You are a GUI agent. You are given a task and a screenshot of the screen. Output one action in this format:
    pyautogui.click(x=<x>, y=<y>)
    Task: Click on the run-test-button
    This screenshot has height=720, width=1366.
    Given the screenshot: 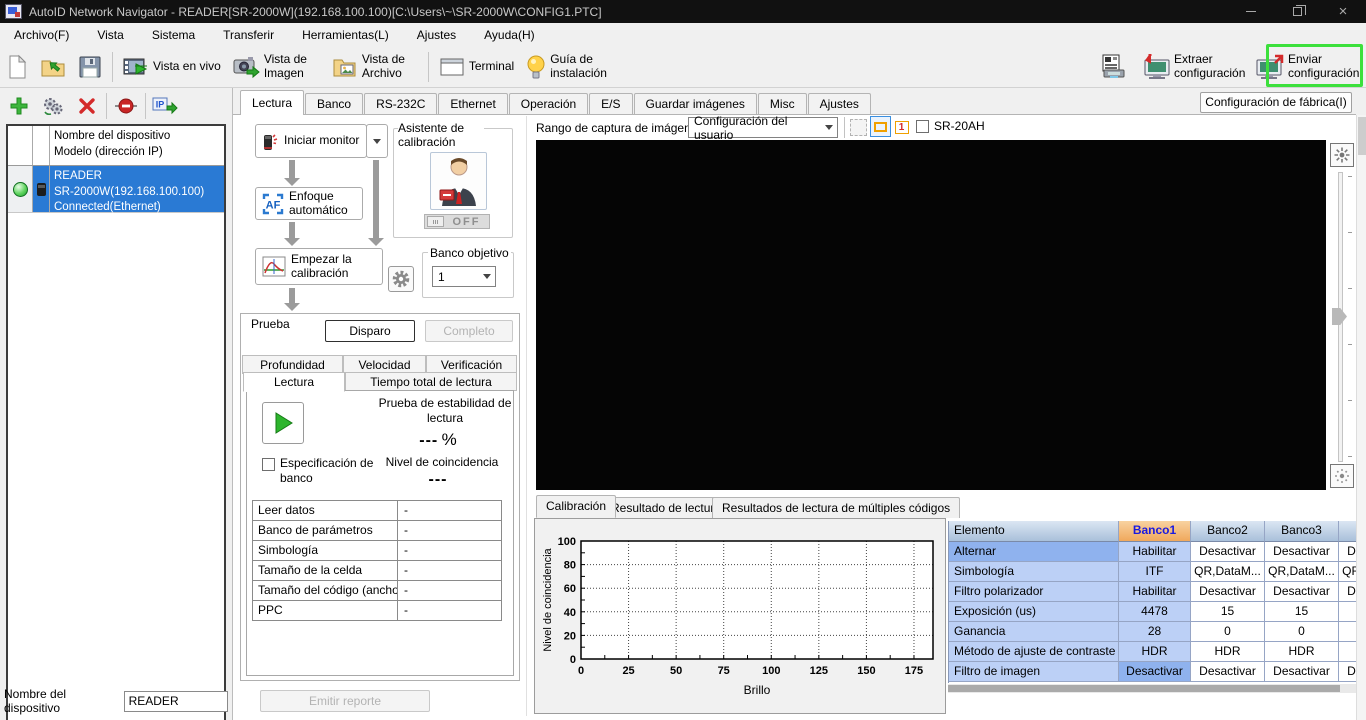 What is the action you would take?
    pyautogui.click(x=283, y=423)
    